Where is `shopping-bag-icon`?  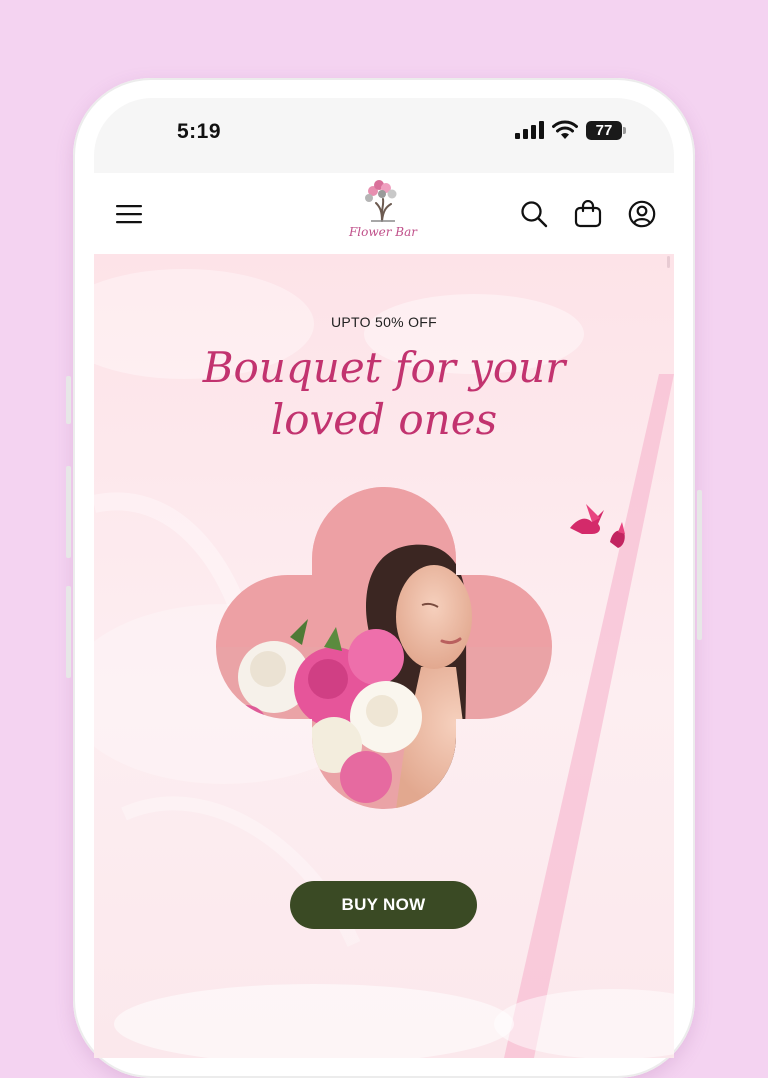 shopping-bag-icon is located at coordinates (588, 214).